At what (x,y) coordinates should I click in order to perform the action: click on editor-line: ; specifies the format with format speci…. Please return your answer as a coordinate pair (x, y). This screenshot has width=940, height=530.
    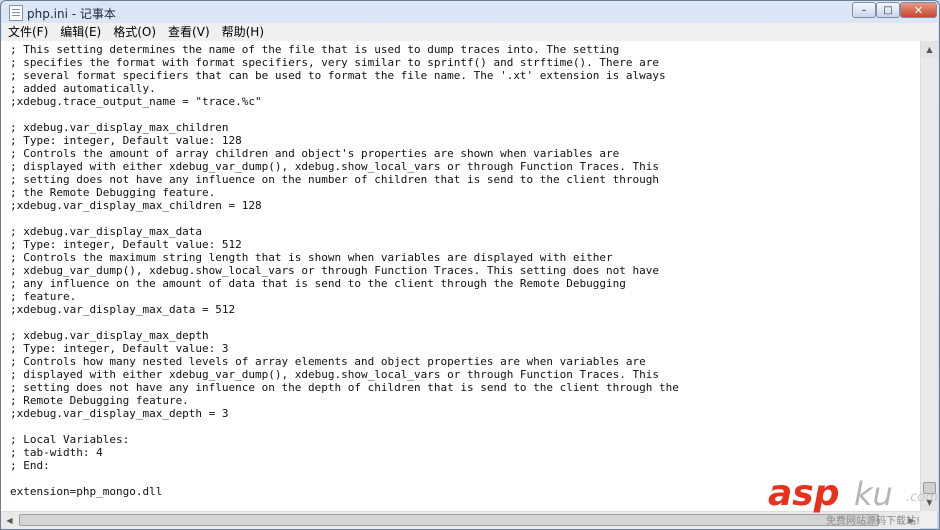
    Looking at the image, I should click on (335, 62).